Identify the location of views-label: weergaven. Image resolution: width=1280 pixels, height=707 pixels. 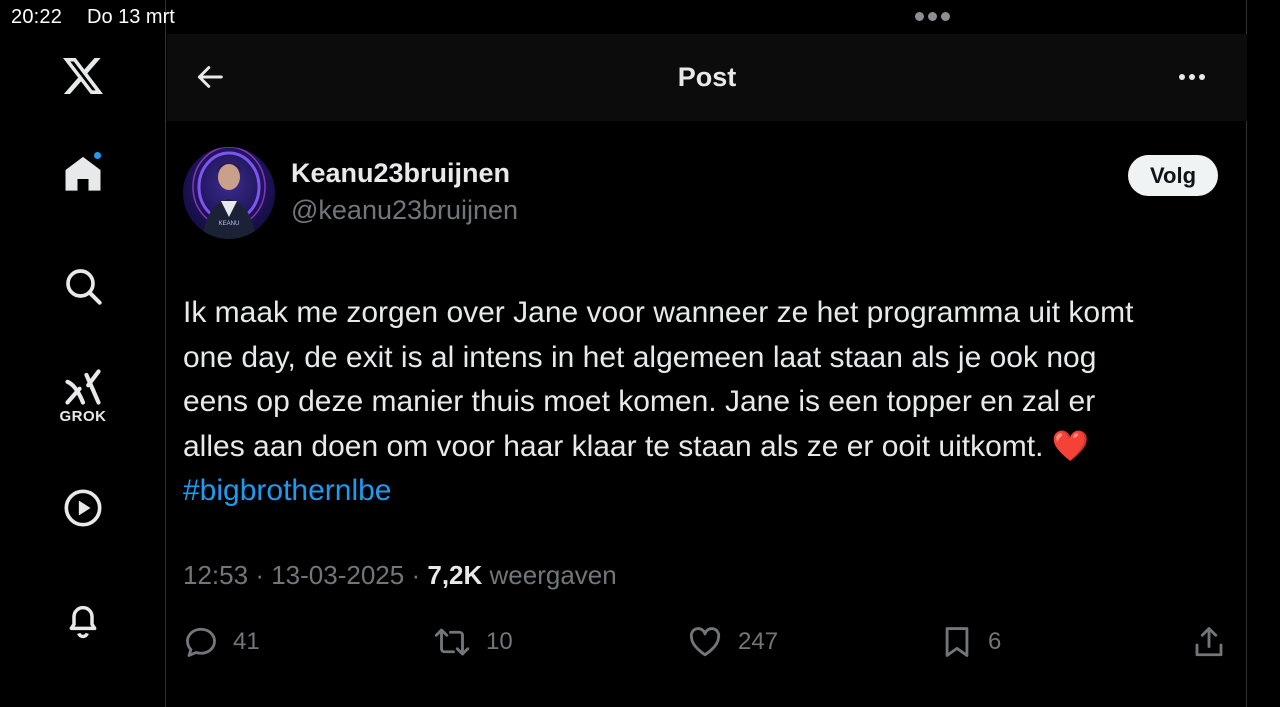
(553, 575).